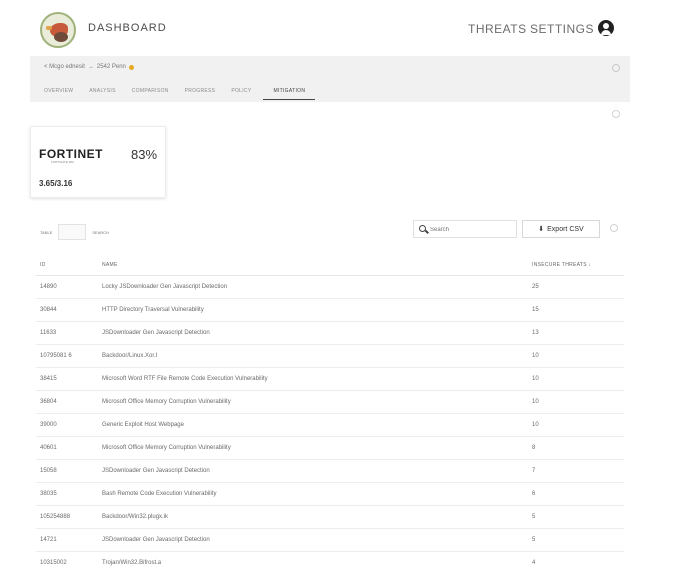 The height and width of the screenshot is (573, 676). I want to click on vendor-score: 83%, so click(144, 154).